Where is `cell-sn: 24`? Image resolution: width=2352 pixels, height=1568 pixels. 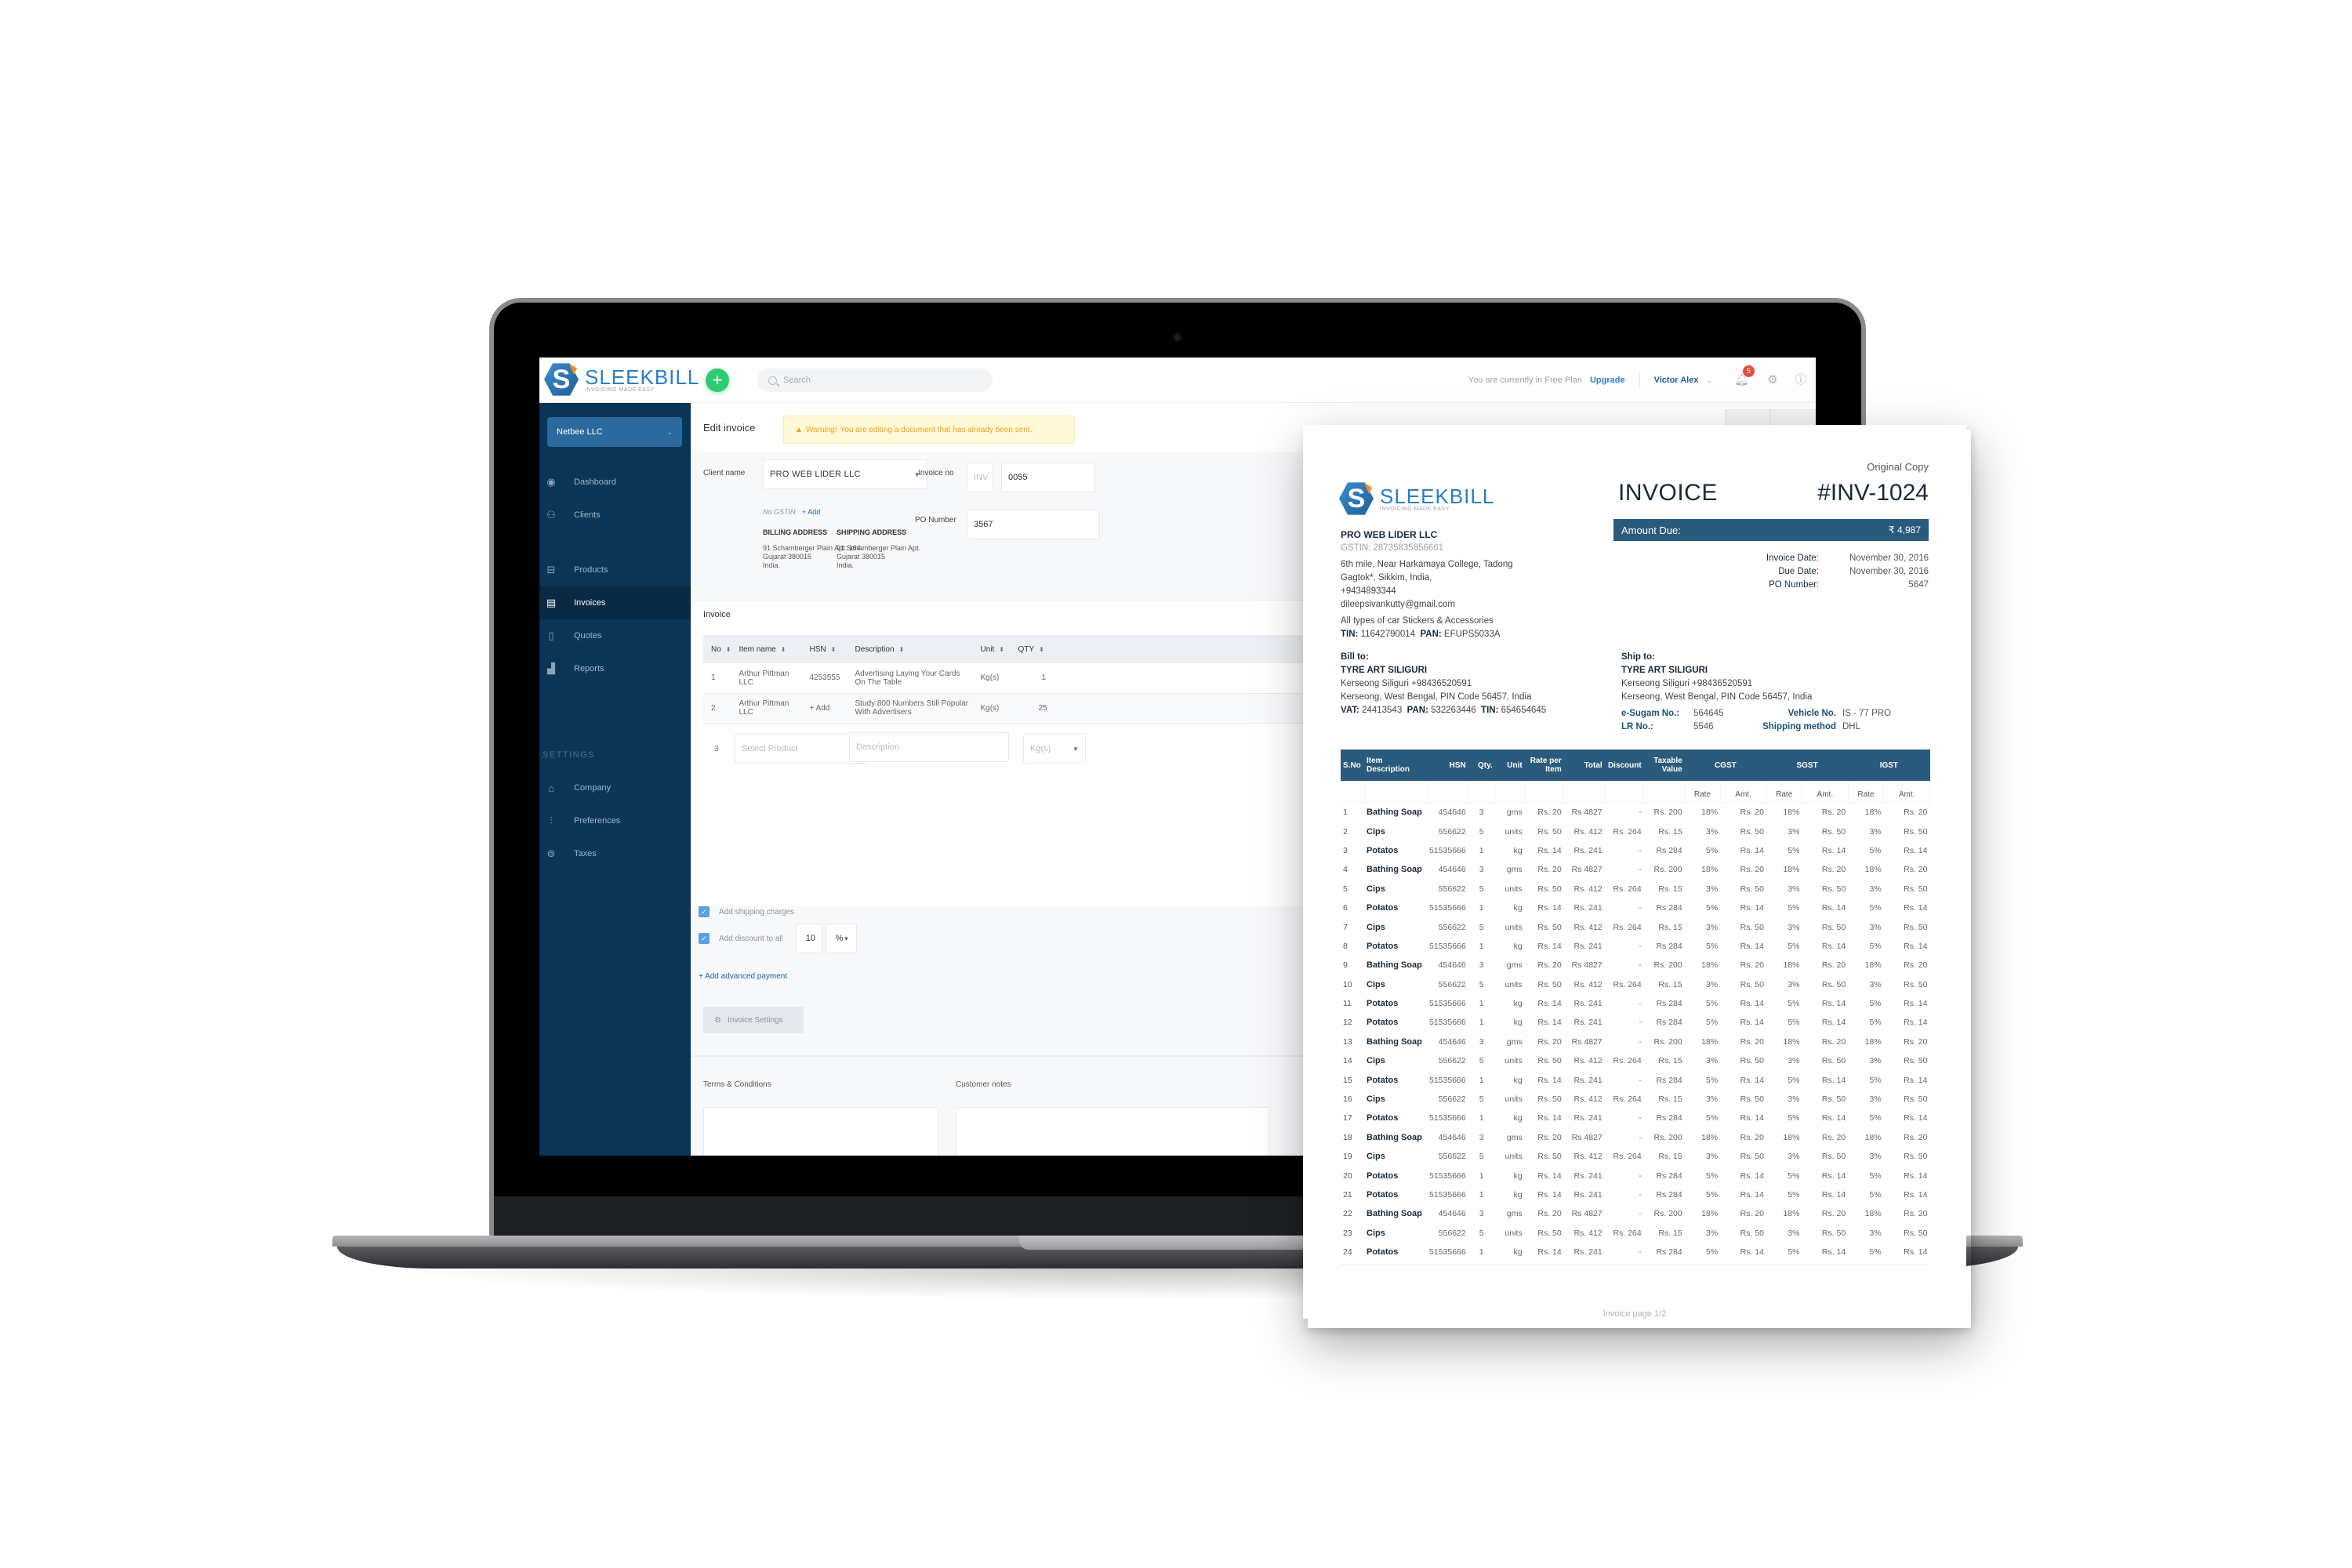 cell-sn: 24 is located at coordinates (1347, 1252).